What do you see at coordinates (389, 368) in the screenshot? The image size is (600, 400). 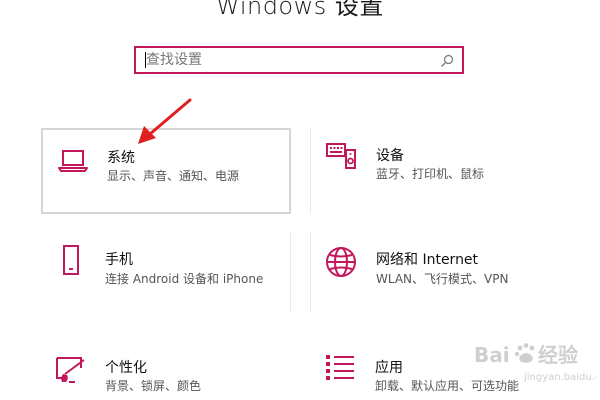 I see `tile-title: 应用` at bounding box center [389, 368].